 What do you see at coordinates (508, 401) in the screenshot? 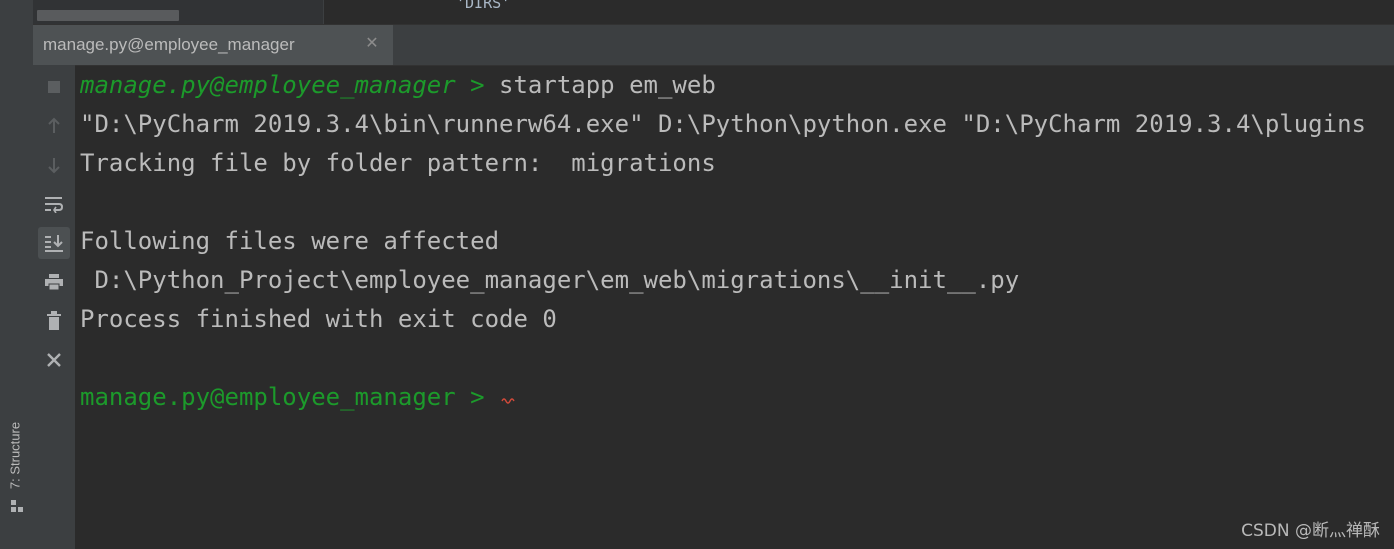
I see `input-cursor-icon` at bounding box center [508, 401].